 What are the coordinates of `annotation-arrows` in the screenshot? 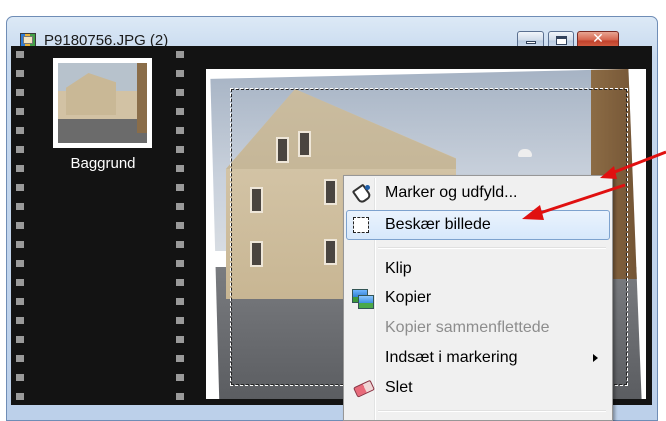 It's located at (594, 185).